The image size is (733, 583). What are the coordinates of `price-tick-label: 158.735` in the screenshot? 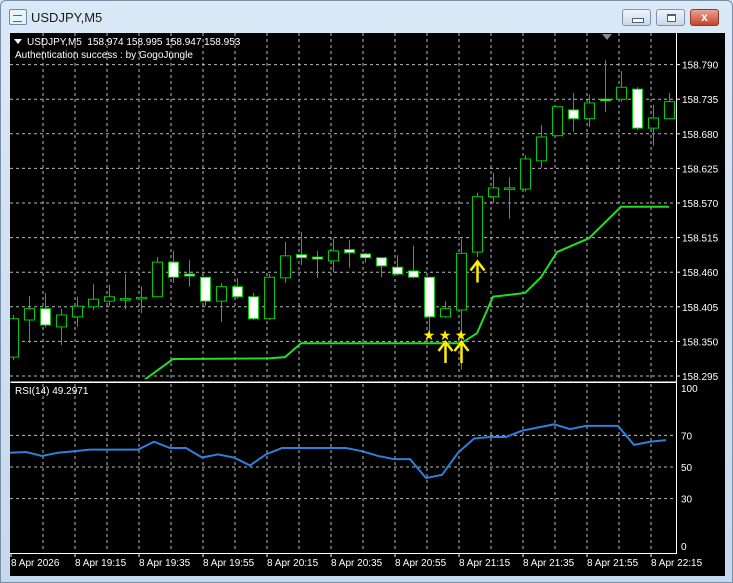 It's located at (700, 100).